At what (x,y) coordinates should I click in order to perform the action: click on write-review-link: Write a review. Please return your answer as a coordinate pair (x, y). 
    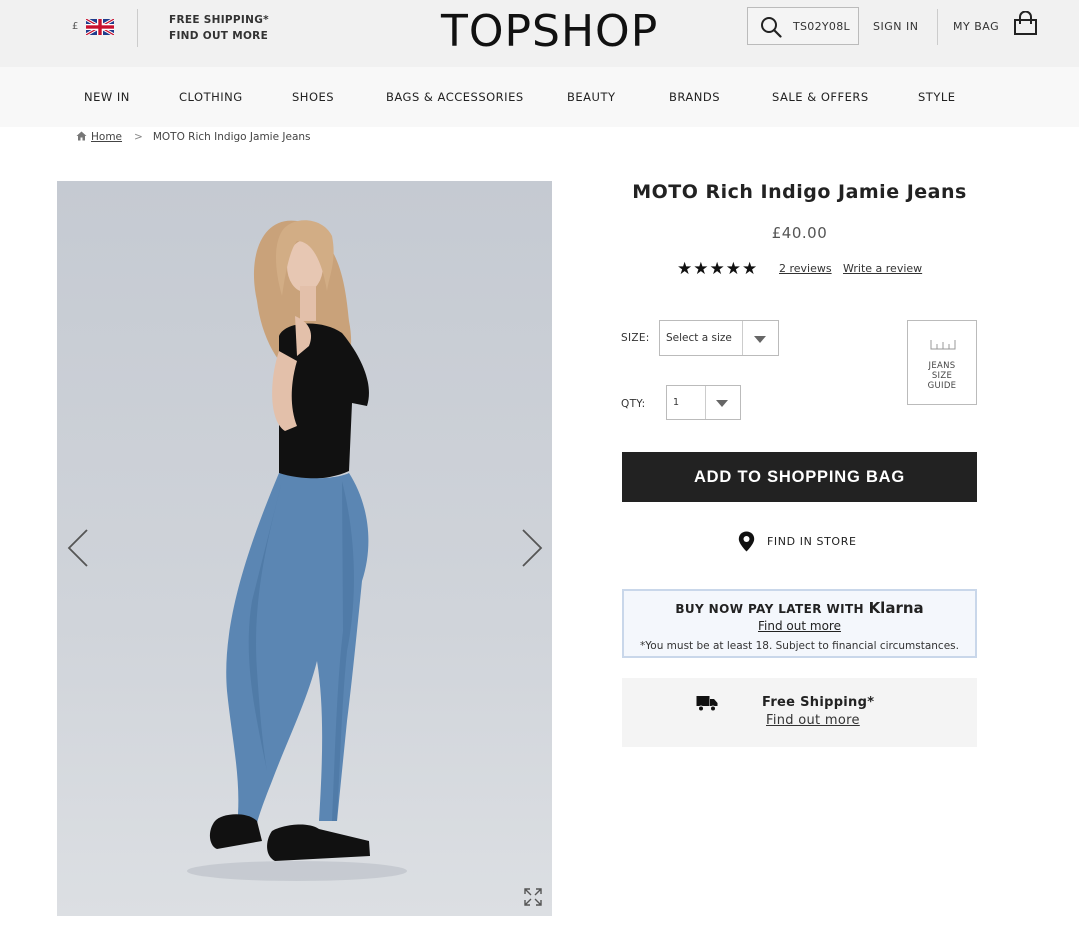
    Looking at the image, I should click on (882, 268).